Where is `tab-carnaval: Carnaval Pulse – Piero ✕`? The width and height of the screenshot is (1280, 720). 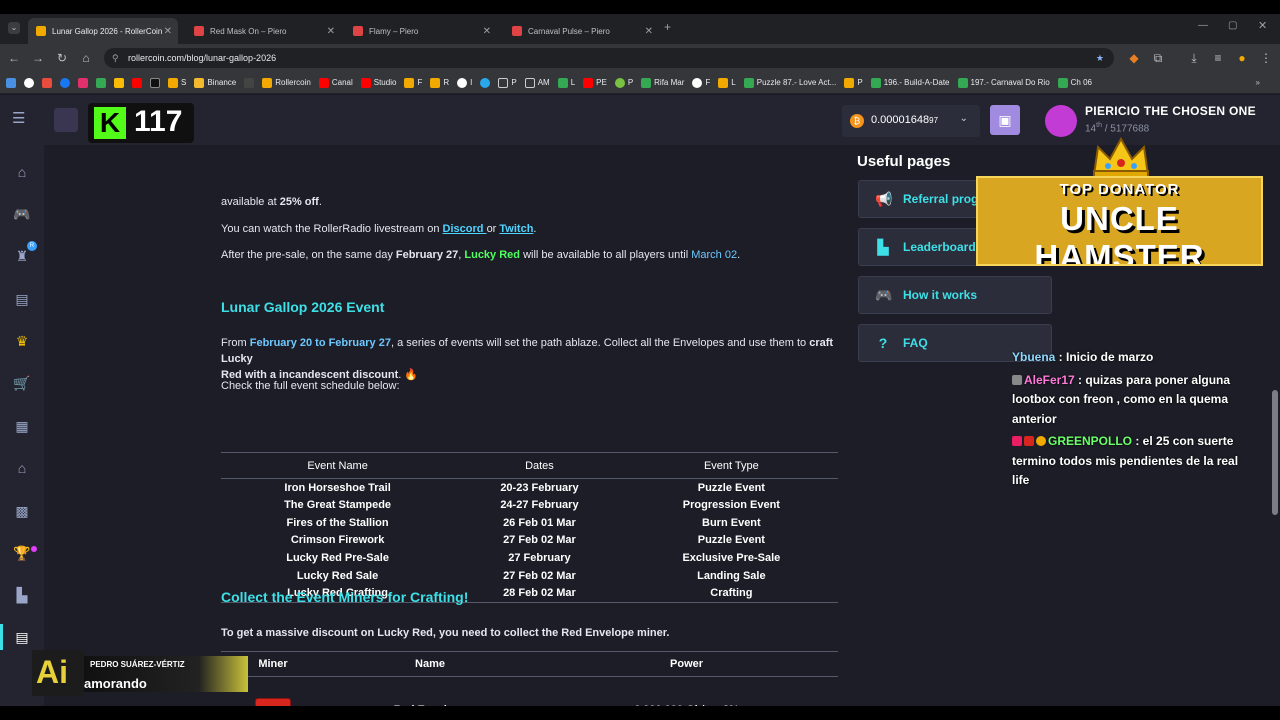
tab-carnaval: Carnaval Pulse – Piero ✕ is located at coordinates (581, 31).